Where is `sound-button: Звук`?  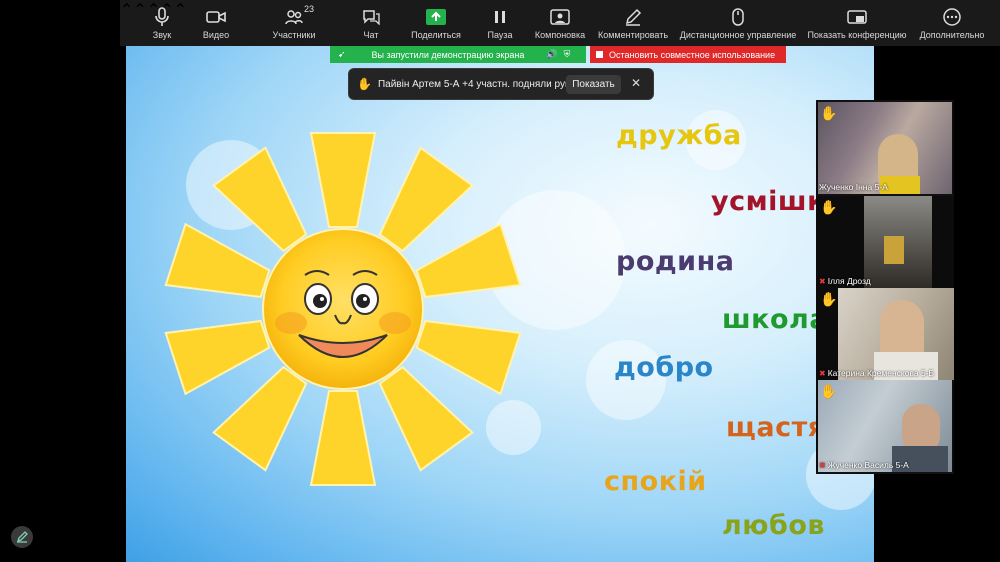
sound-button: Звук is located at coordinates (162, 23).